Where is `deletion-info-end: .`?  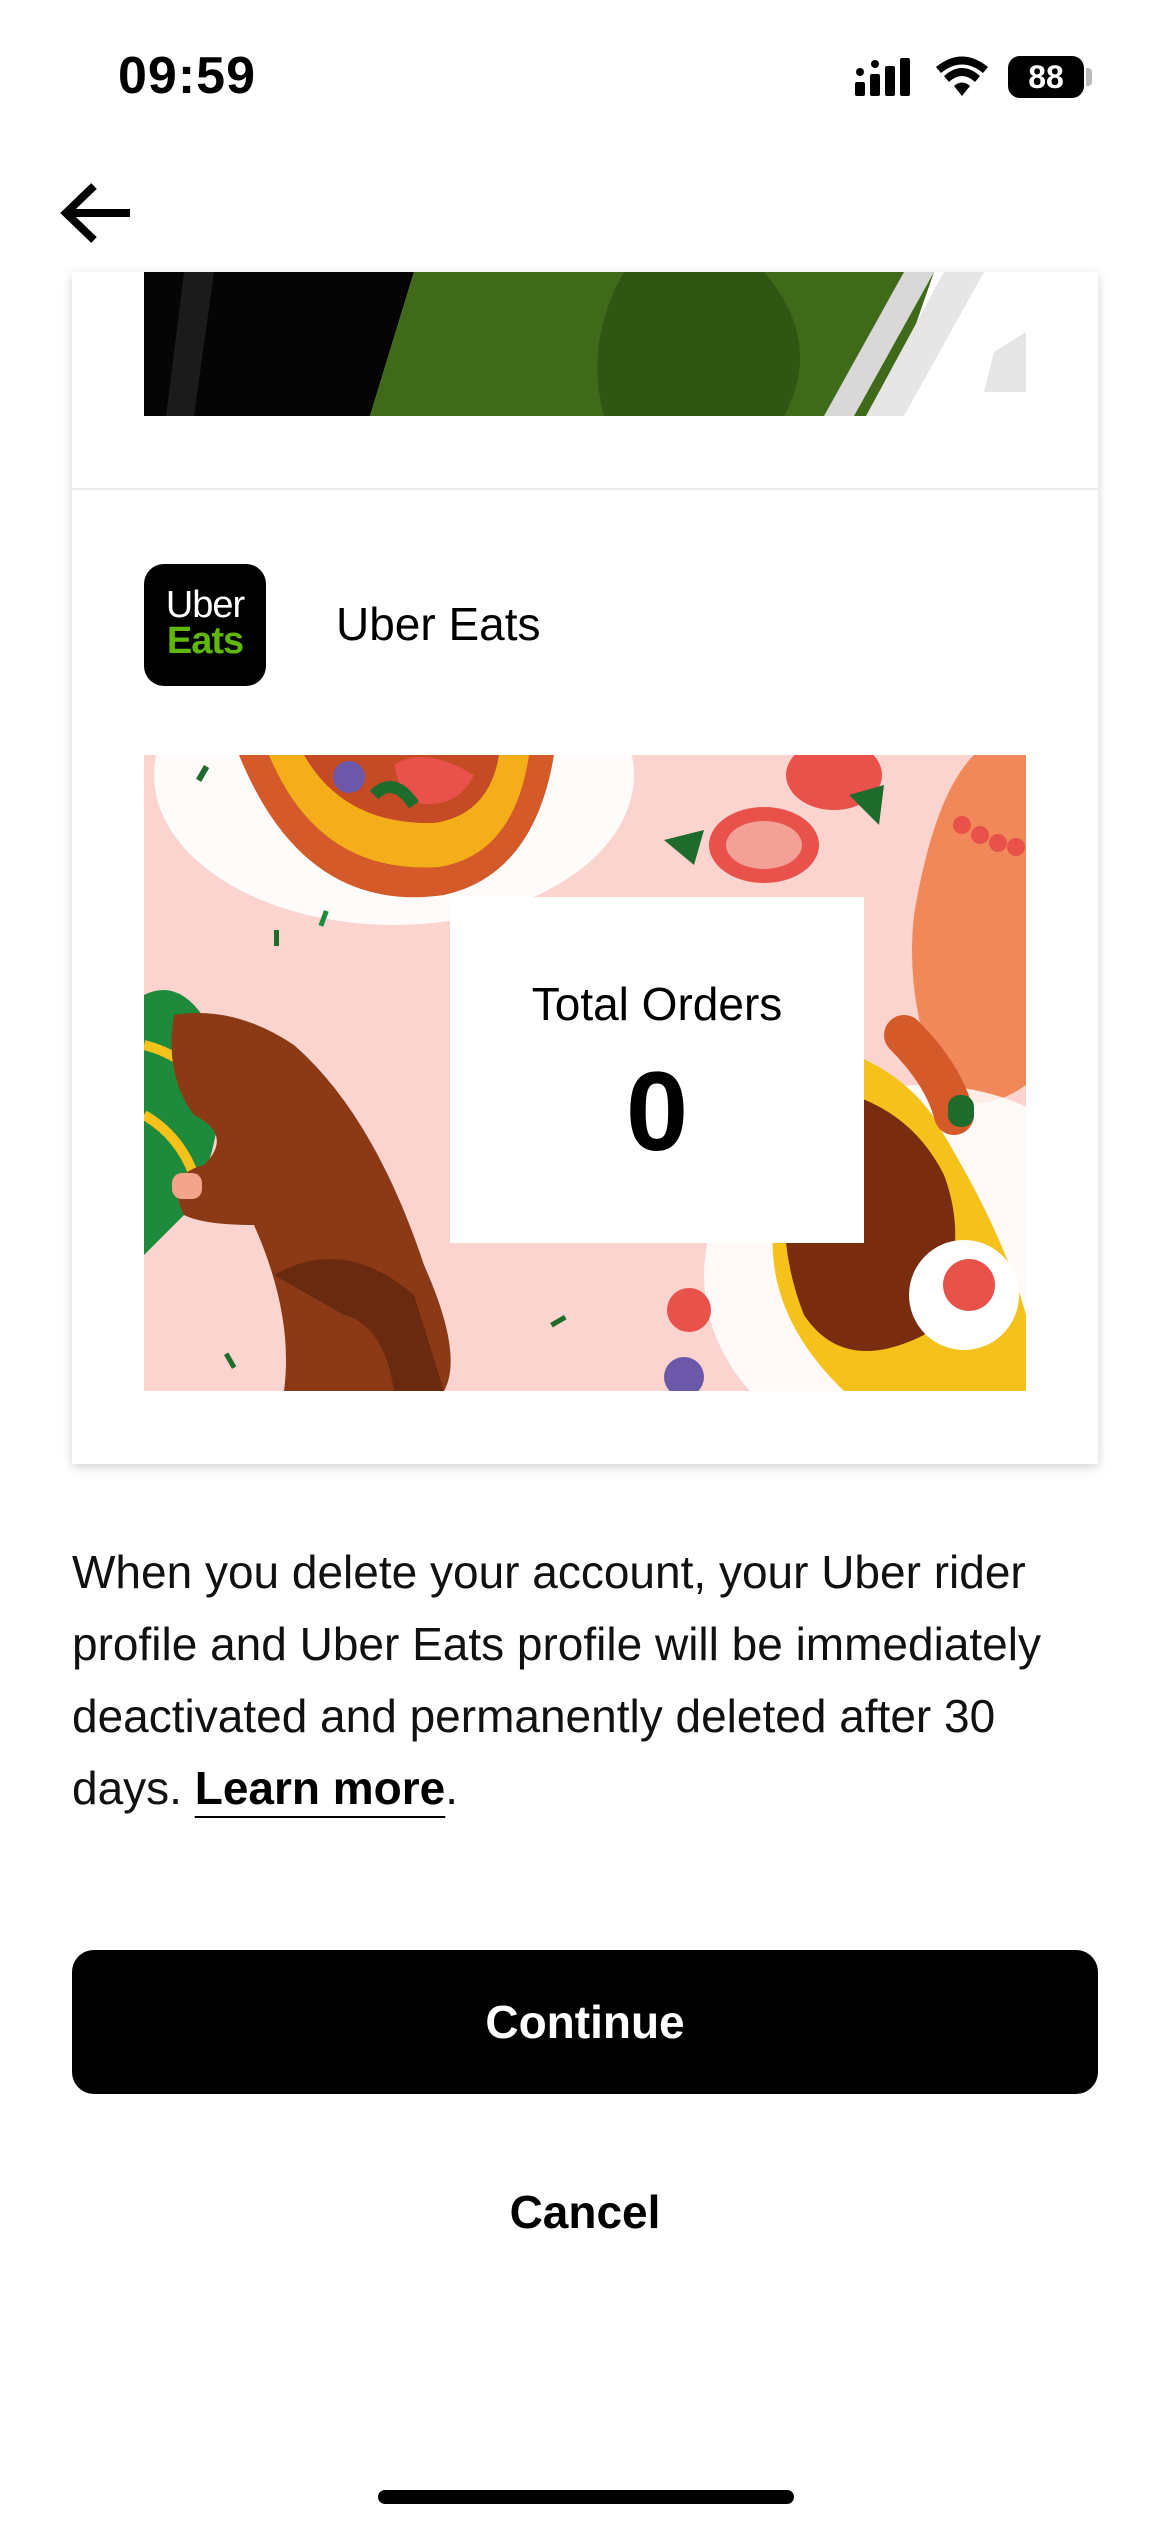
deletion-info-end: . is located at coordinates (452, 1788).